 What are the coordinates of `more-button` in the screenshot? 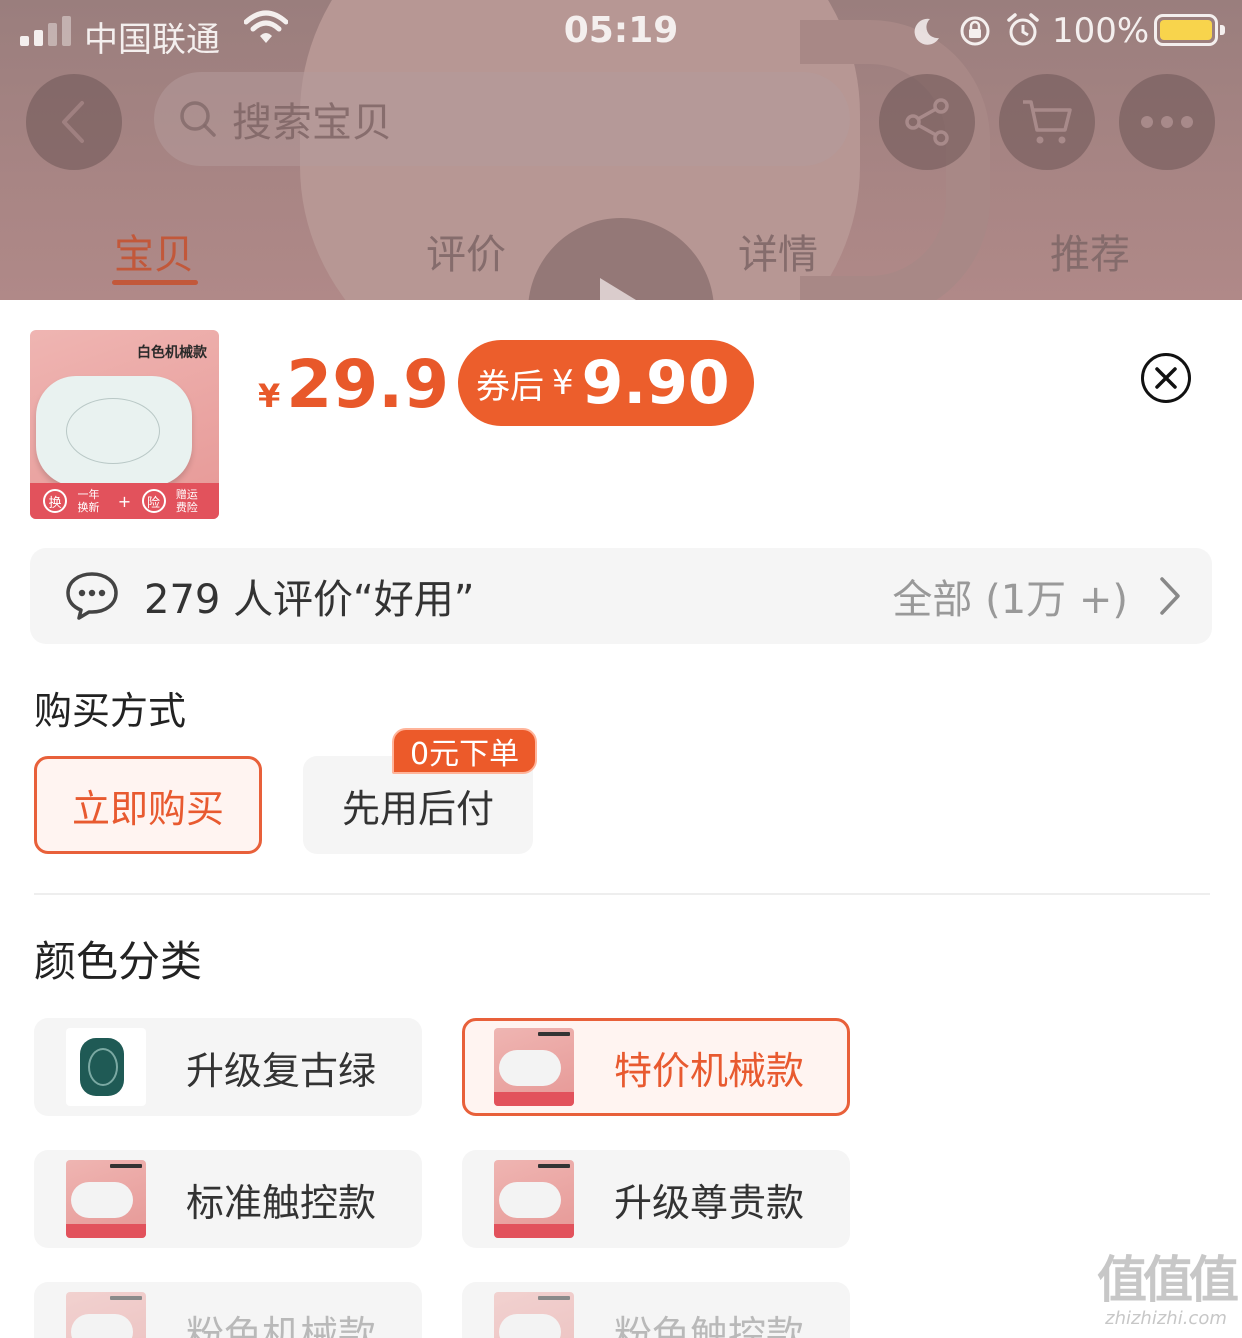 It's located at (1167, 122).